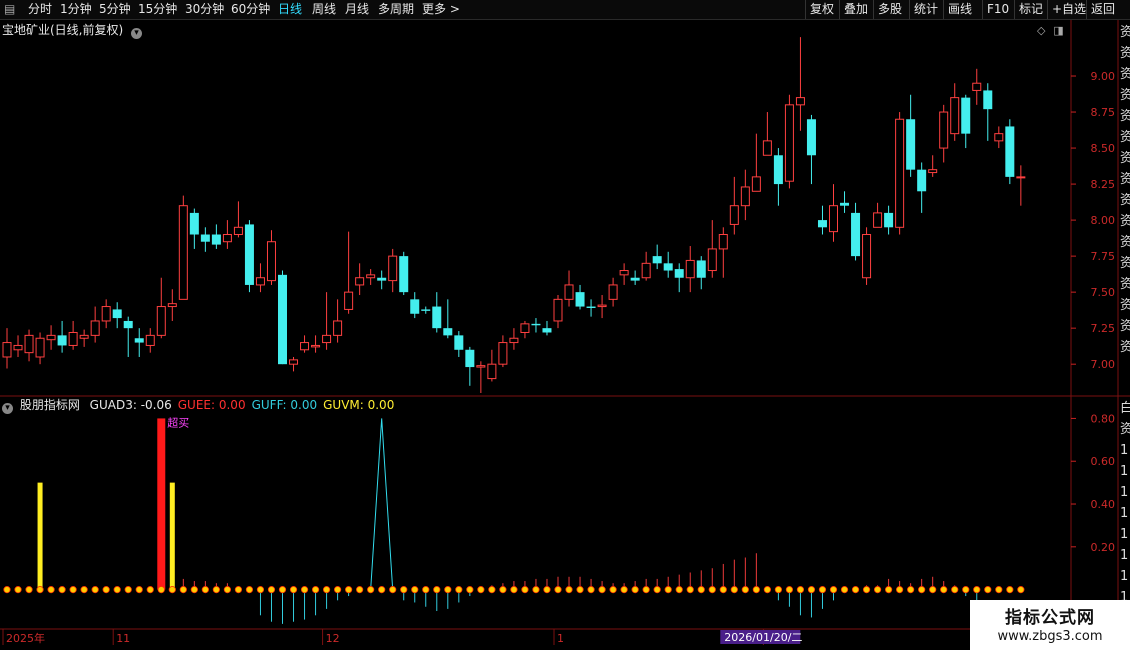 The image size is (1130, 650). I want to click on toolbar-action-7: +自选, so click(1069, 9).